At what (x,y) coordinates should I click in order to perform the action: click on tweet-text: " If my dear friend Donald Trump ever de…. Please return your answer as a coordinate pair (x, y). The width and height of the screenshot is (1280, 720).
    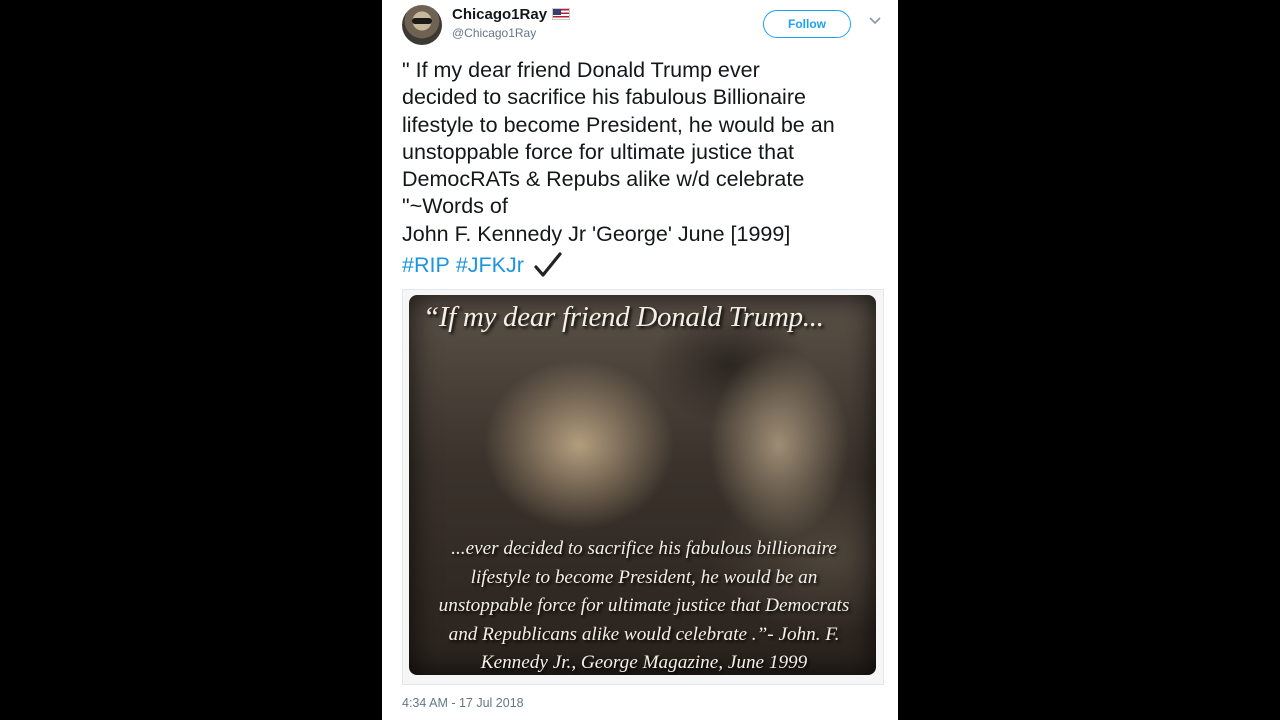
    Looking at the image, I should click on (618, 152).